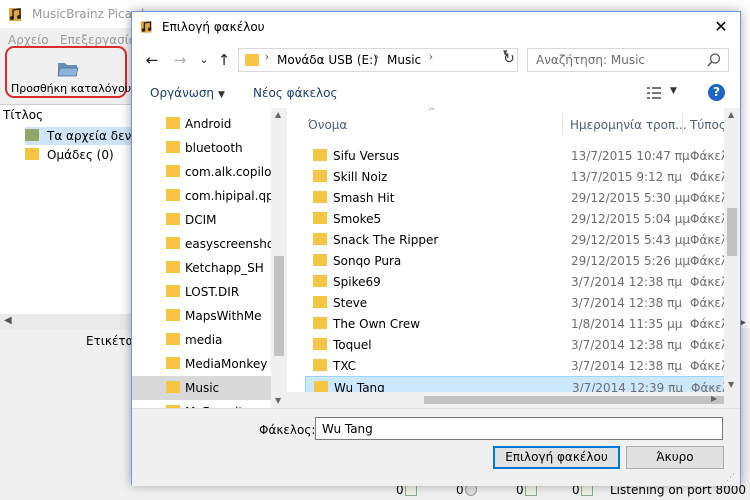  What do you see at coordinates (519, 428) in the screenshot?
I see `folder-name-input` at bounding box center [519, 428].